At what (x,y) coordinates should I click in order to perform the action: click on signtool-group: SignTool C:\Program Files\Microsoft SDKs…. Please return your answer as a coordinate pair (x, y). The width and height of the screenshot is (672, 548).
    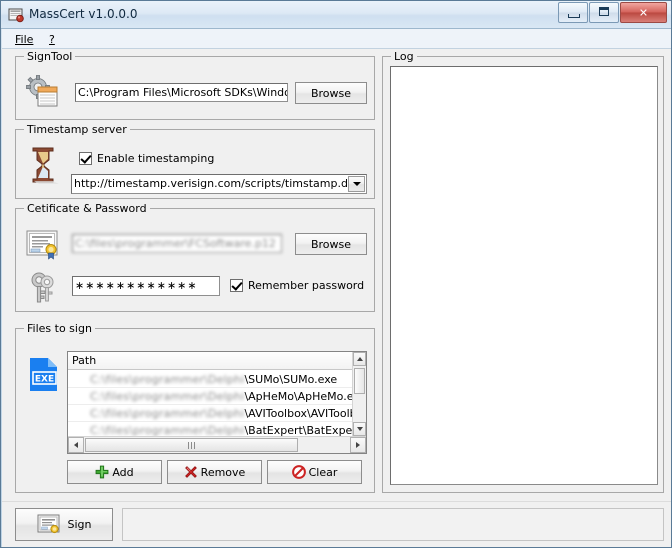
    Looking at the image, I should click on (195, 85).